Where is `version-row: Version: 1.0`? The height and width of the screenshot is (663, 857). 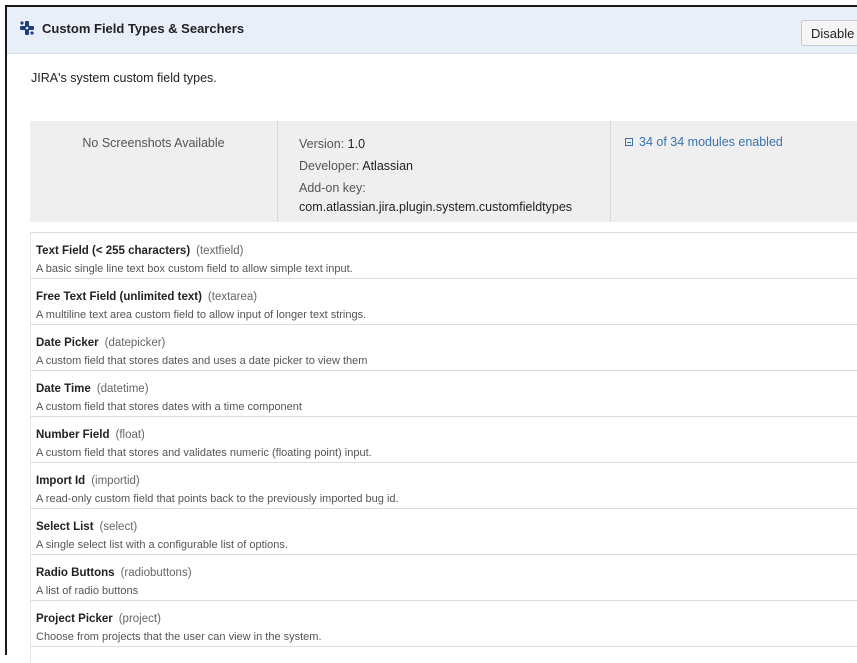 version-row: Version: 1.0 is located at coordinates (454, 144).